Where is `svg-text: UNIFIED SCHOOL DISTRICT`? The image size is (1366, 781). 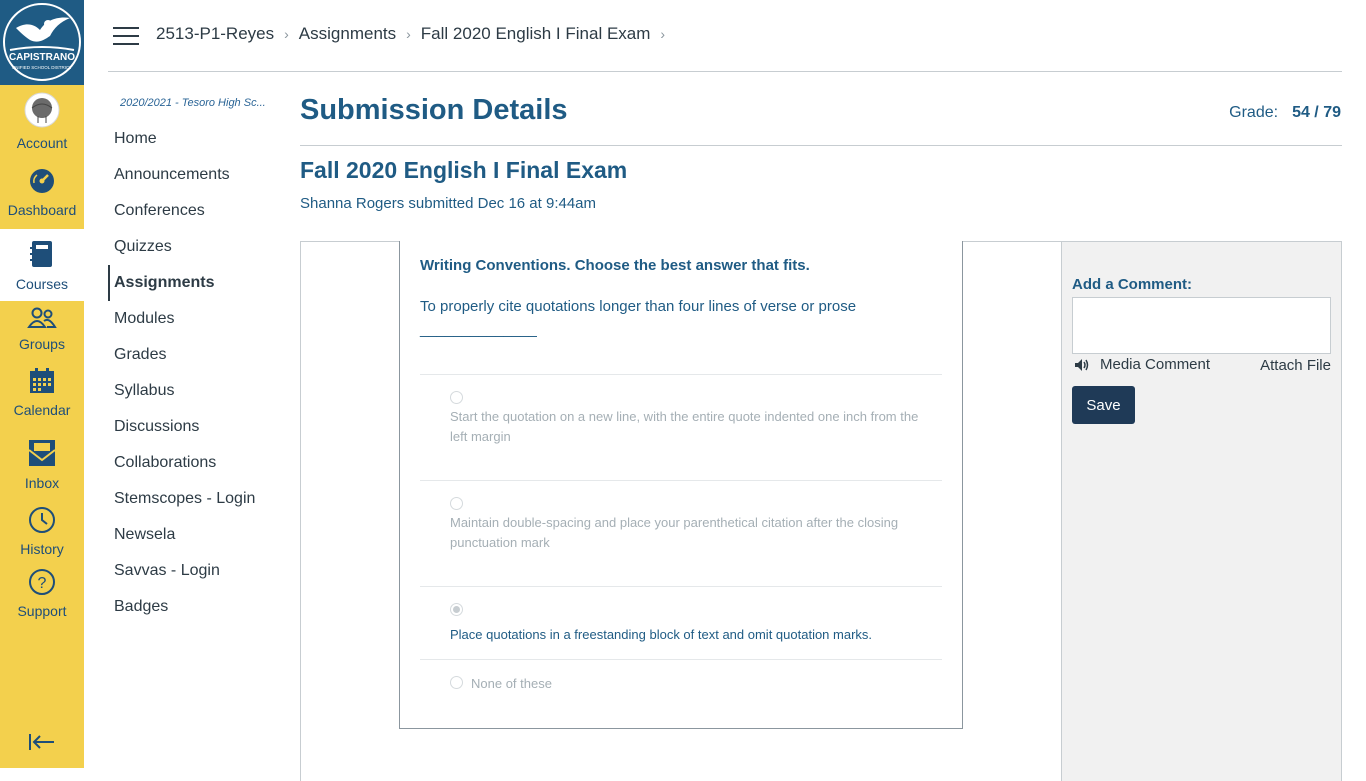 svg-text: UNIFIED SCHOOL DISTRICT is located at coordinates (42, 67).